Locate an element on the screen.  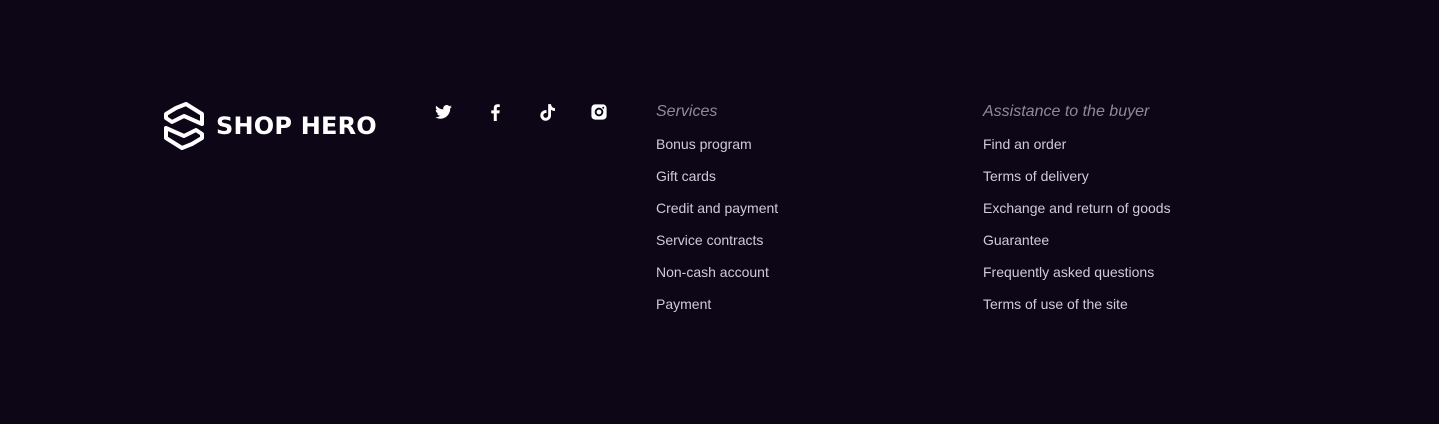
social-links is located at coordinates (537, 112).